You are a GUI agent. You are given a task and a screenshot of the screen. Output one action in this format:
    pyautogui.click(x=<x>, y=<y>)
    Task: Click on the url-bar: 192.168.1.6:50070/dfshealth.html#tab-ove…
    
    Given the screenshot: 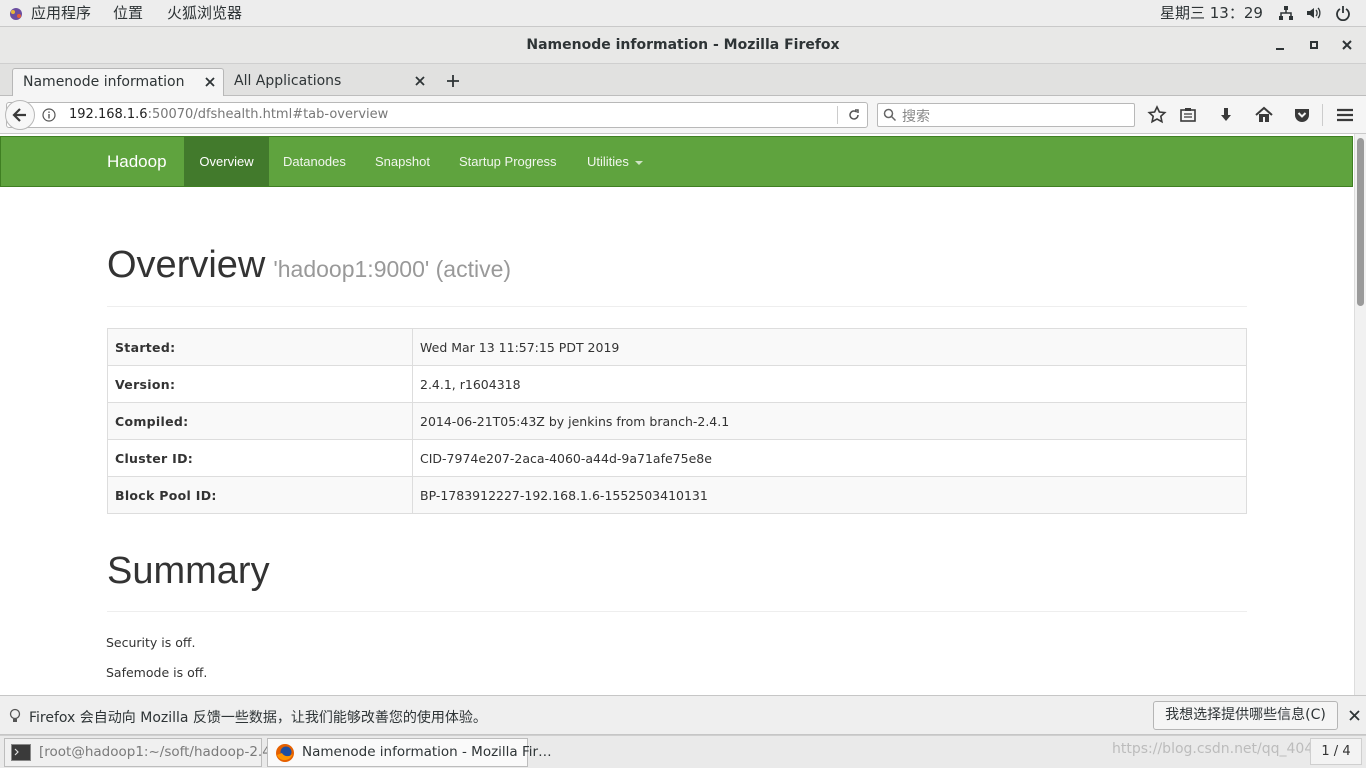 What is the action you would take?
    pyautogui.click(x=436, y=115)
    